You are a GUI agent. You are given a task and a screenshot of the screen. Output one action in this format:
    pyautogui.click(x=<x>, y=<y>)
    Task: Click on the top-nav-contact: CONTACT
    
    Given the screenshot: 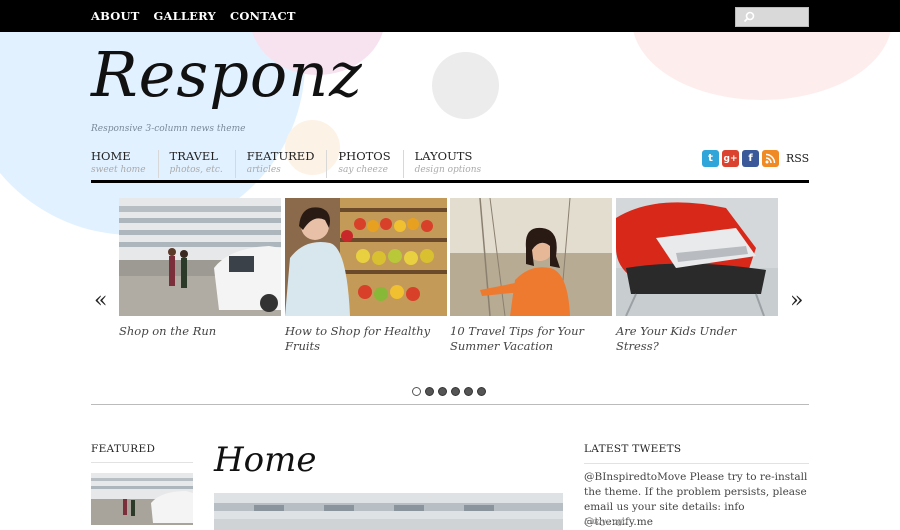 What is the action you would take?
    pyautogui.click(x=263, y=16)
    